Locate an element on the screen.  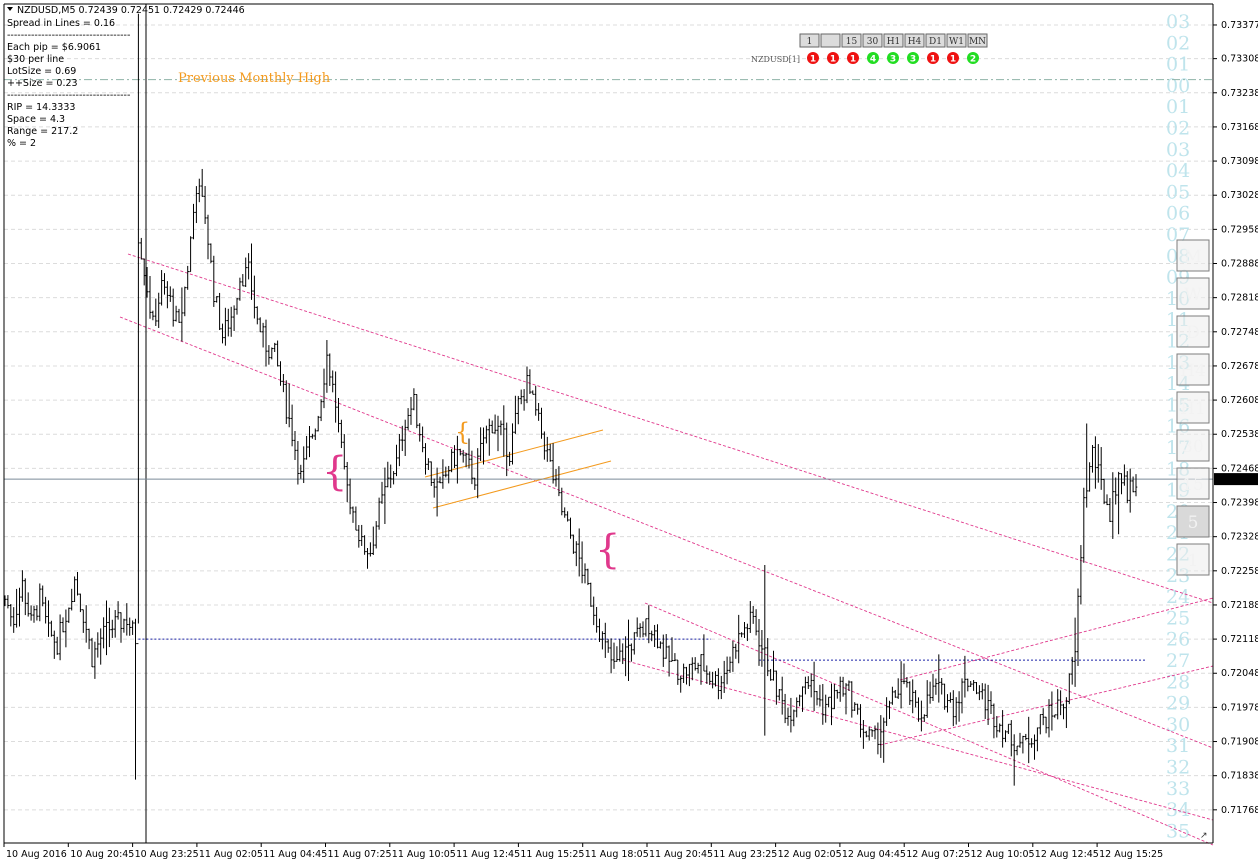
info-line: ++Size = 0.23 is located at coordinates (42, 83).